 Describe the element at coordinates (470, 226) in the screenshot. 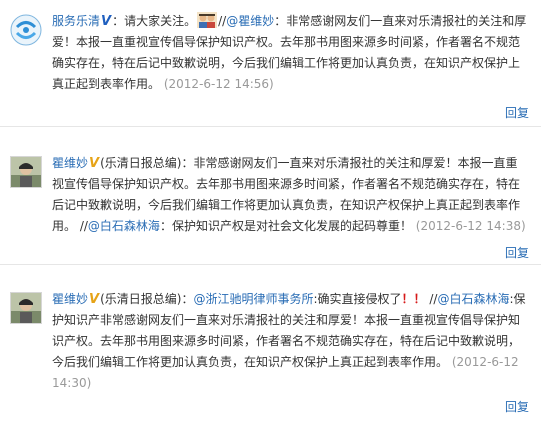

I see `timestamp: (2012-6-12 14:38)` at that location.